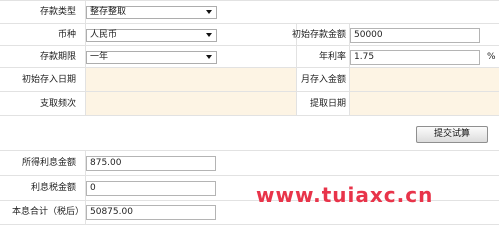  What do you see at coordinates (491, 57) in the screenshot?
I see `annual-rate-unit: %` at bounding box center [491, 57].